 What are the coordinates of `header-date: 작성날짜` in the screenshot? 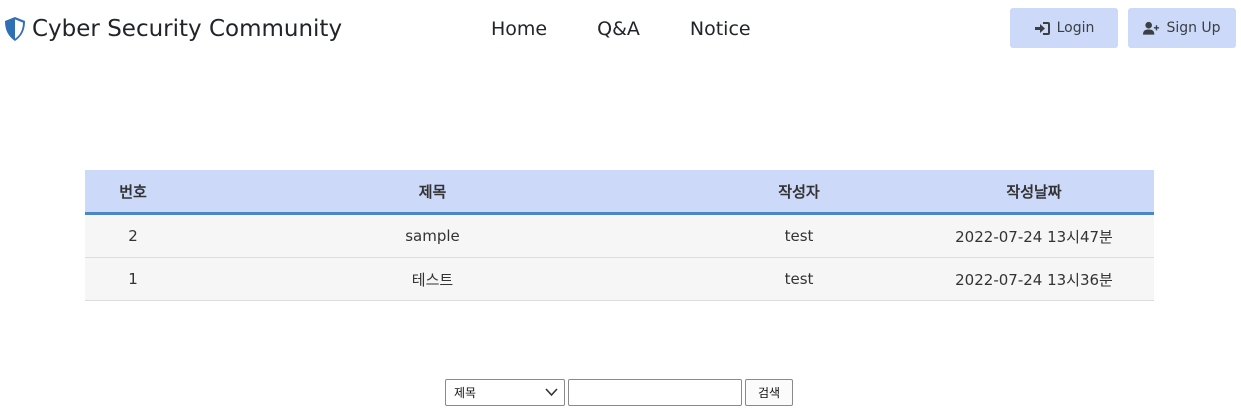 It's located at (1034, 191).